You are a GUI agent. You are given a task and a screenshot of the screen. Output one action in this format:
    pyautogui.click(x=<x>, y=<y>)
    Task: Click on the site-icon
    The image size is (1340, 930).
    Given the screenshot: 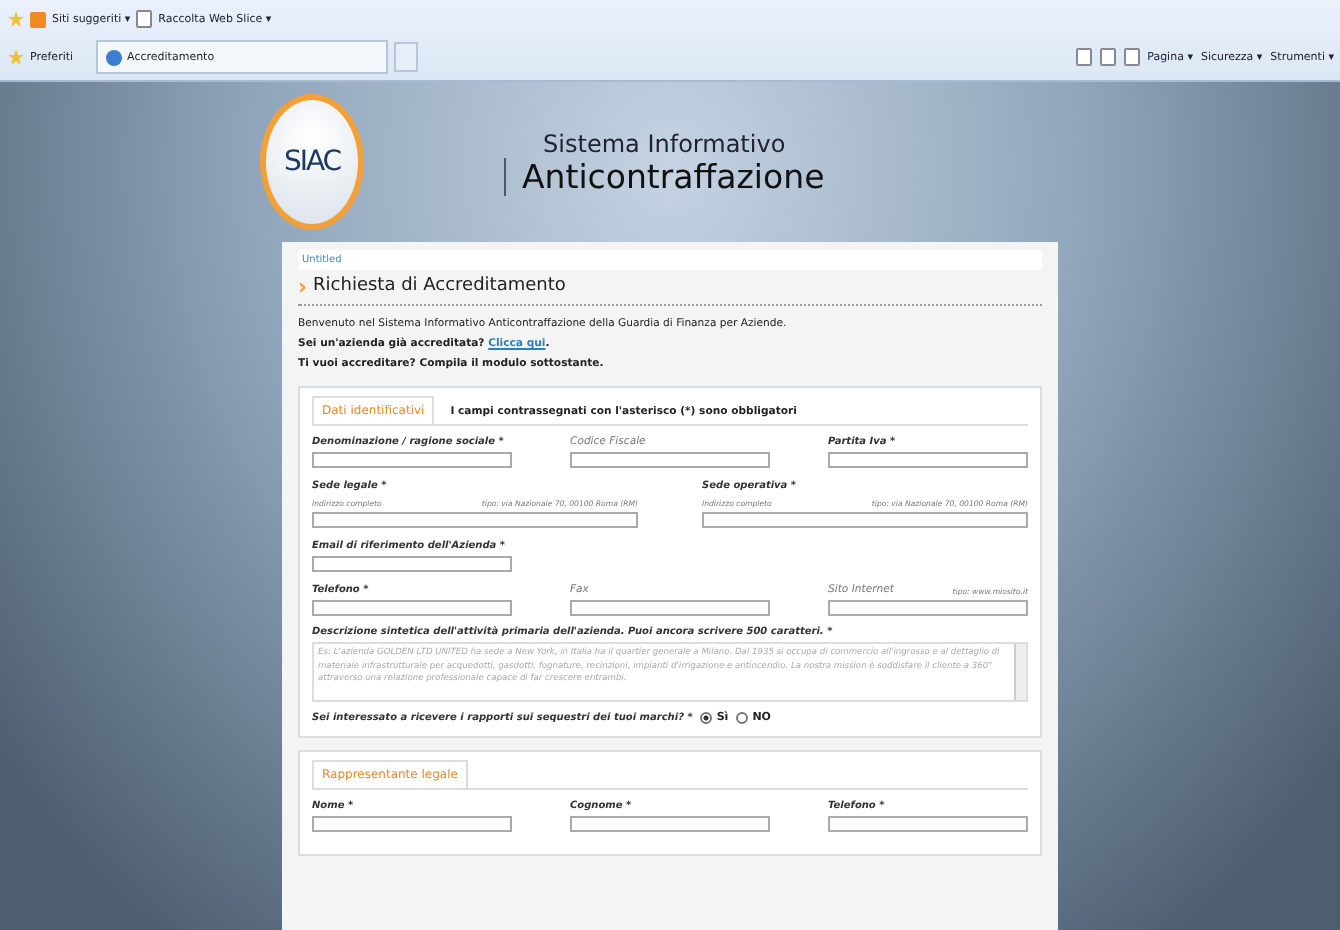 What is the action you would take?
    pyautogui.click(x=38, y=19)
    